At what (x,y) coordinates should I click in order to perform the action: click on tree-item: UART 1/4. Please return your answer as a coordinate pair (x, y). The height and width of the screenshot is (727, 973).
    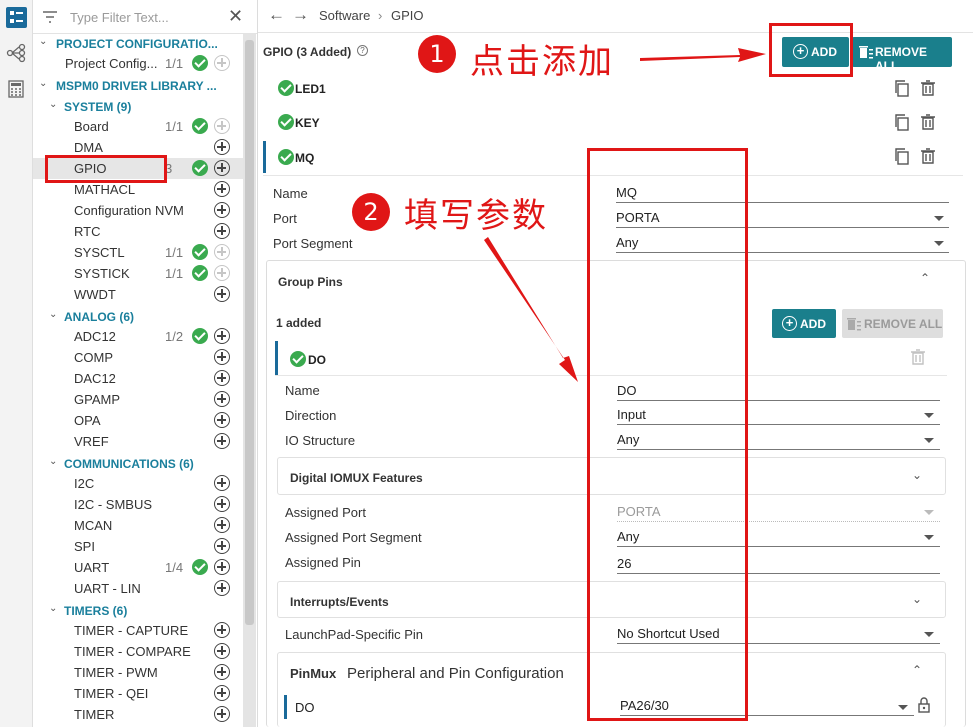
    Looking at the image, I should click on (138, 567).